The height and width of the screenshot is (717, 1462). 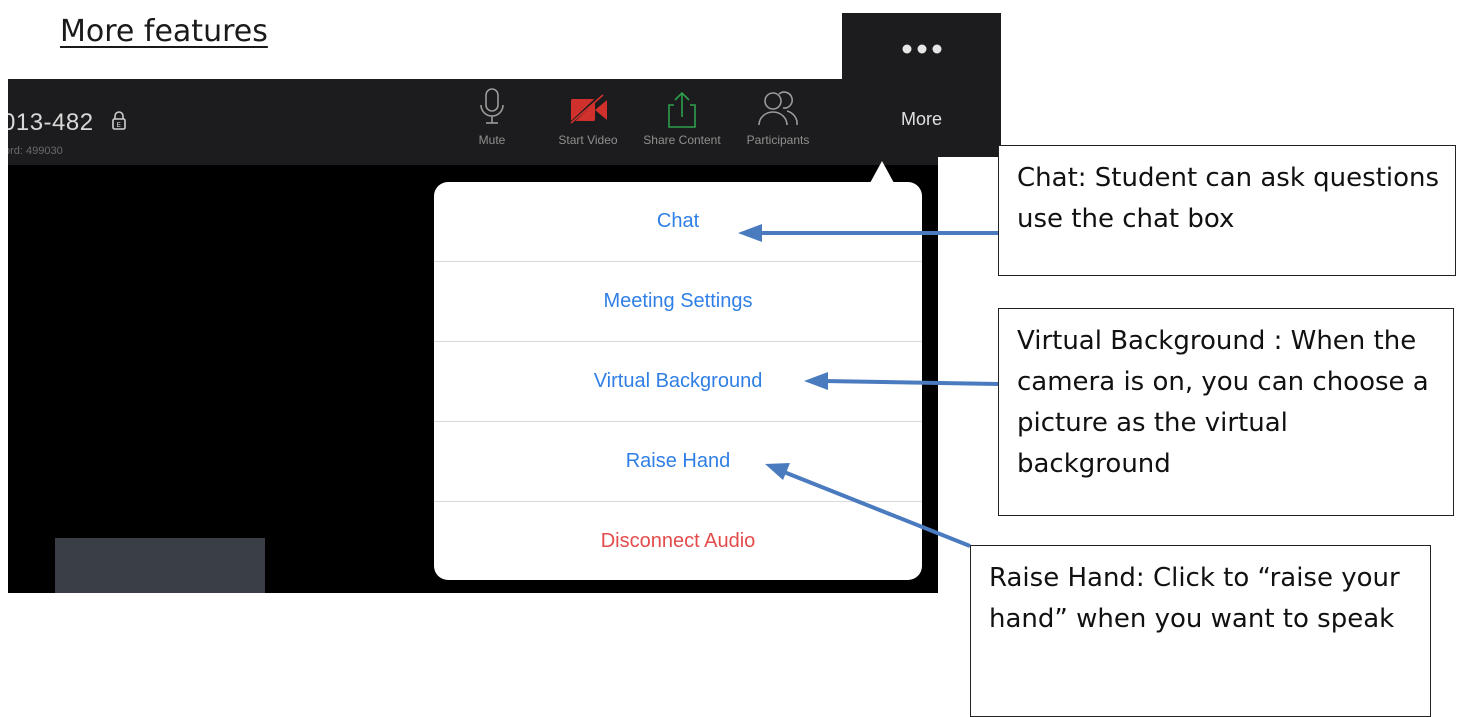 I want to click on arrow-raise-hand, so click(x=868, y=505).